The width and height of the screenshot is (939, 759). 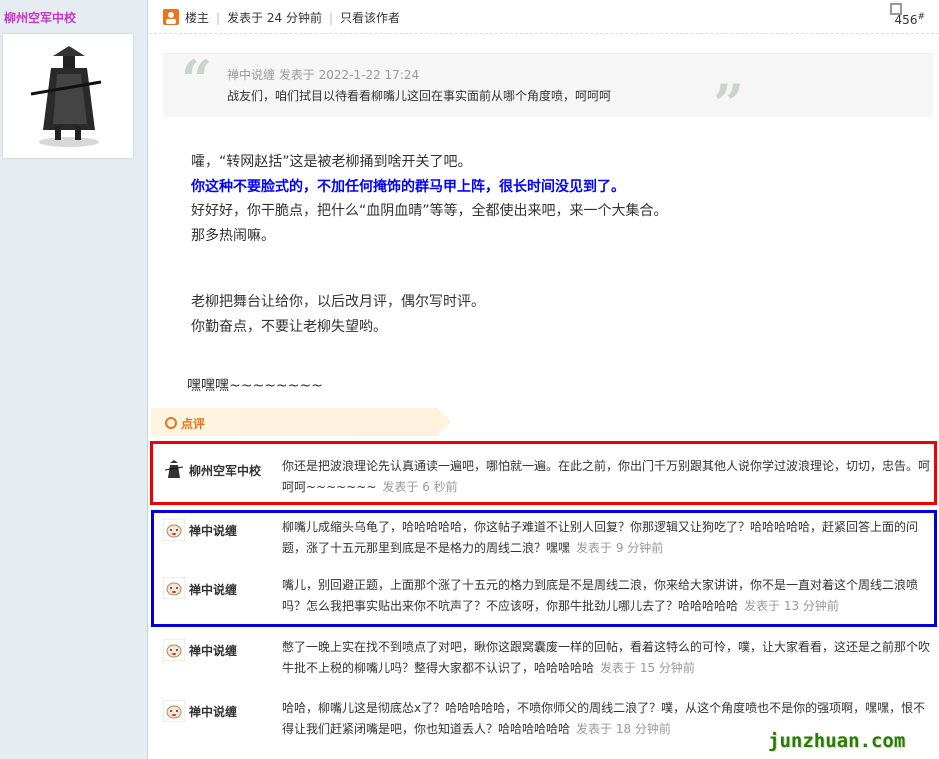 What do you see at coordinates (729, 104) in the screenshot?
I see `quote-close-icon: ”` at bounding box center [729, 104].